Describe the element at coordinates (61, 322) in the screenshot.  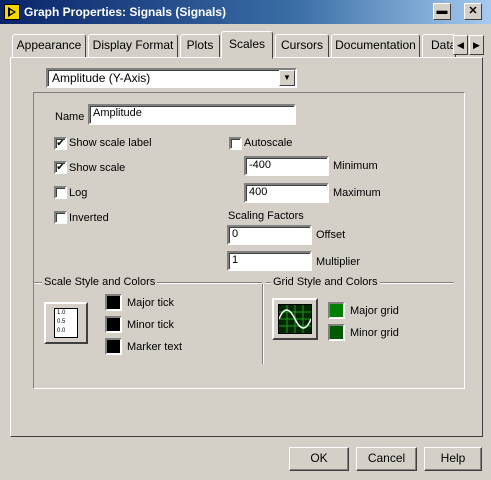
I see `scale-icon-tick-2: 0.5` at that location.